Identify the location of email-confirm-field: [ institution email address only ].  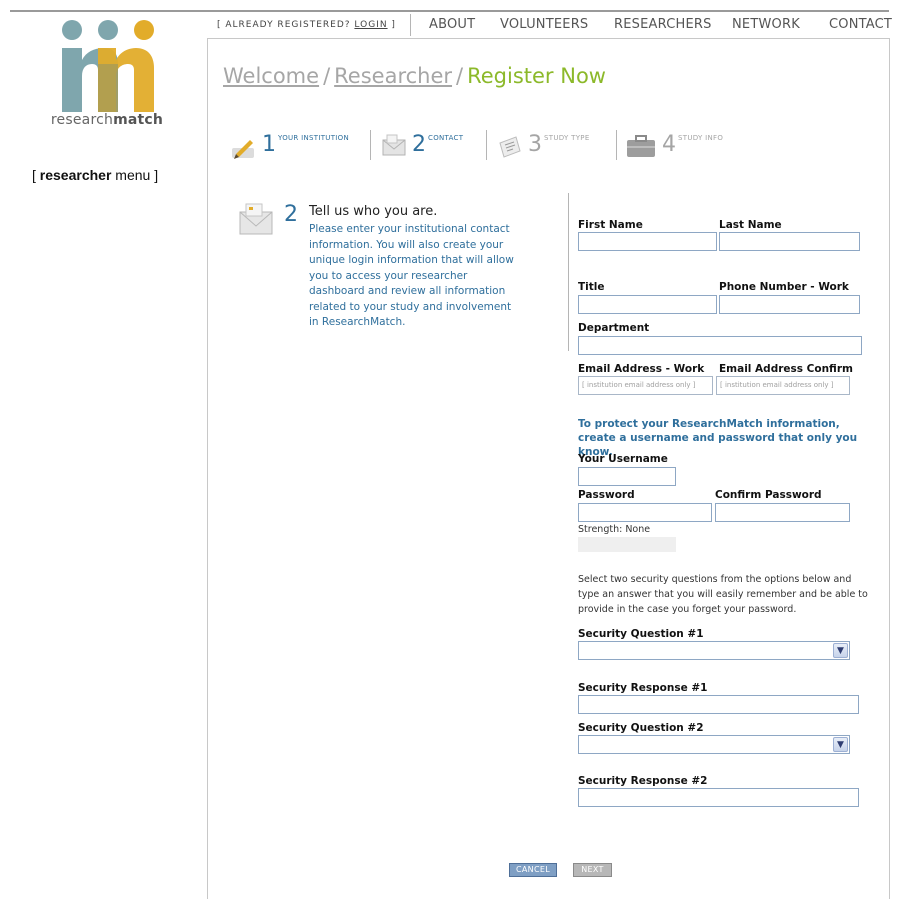
(783, 385).